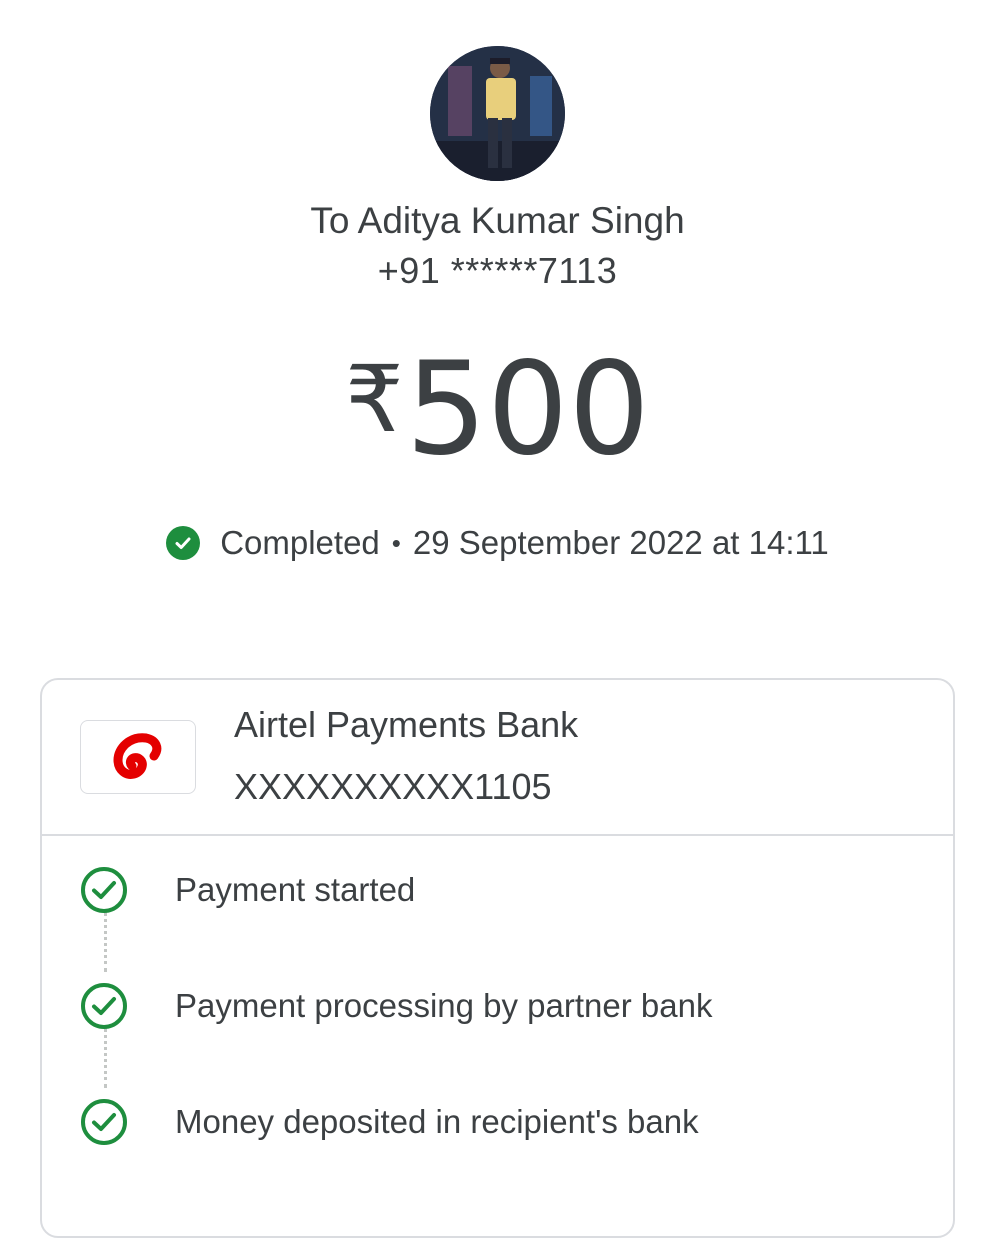 This screenshot has width=995, height=1238. I want to click on airtel-logo-icon, so click(138, 757).